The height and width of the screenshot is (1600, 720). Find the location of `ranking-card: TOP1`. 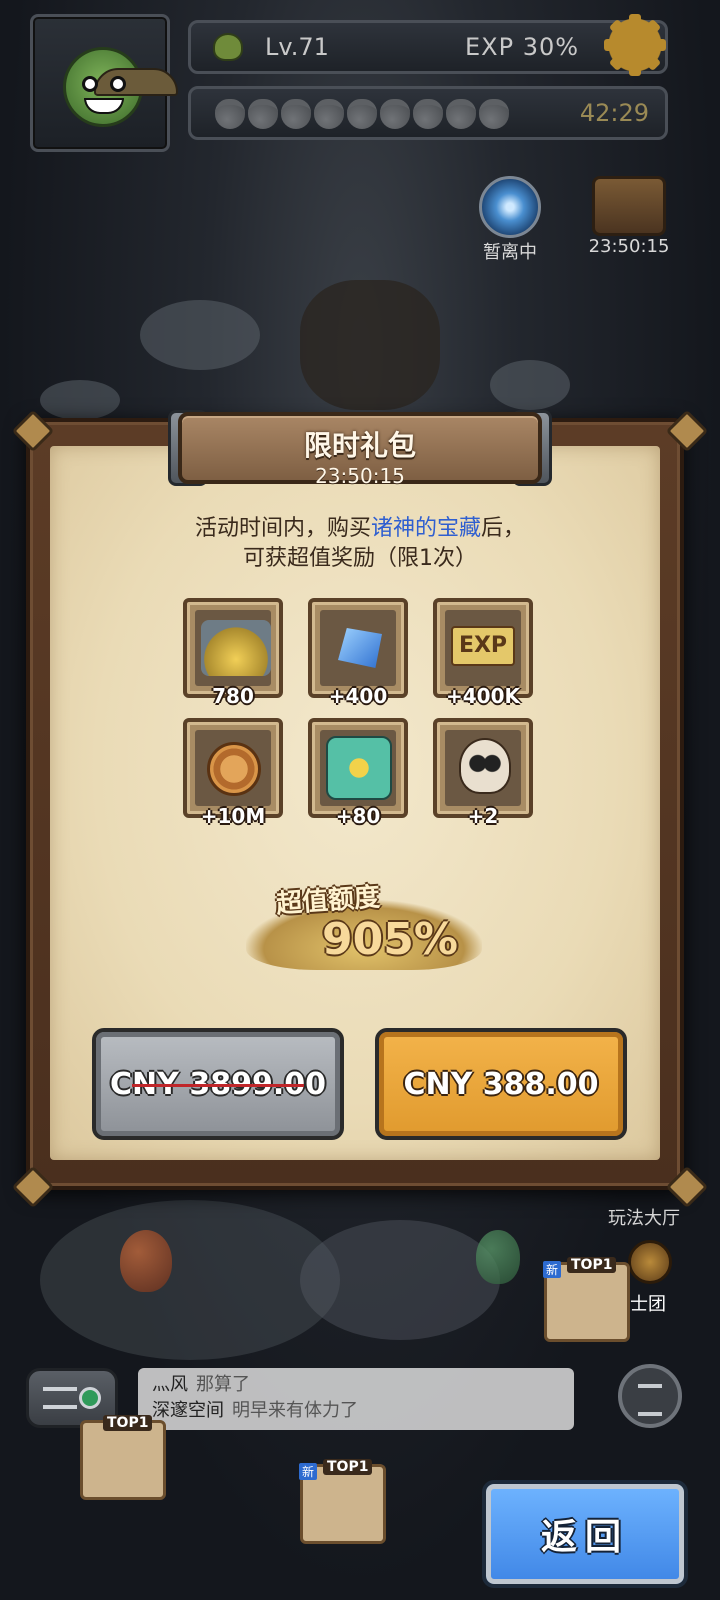

ranking-card: TOP1 is located at coordinates (123, 1457).